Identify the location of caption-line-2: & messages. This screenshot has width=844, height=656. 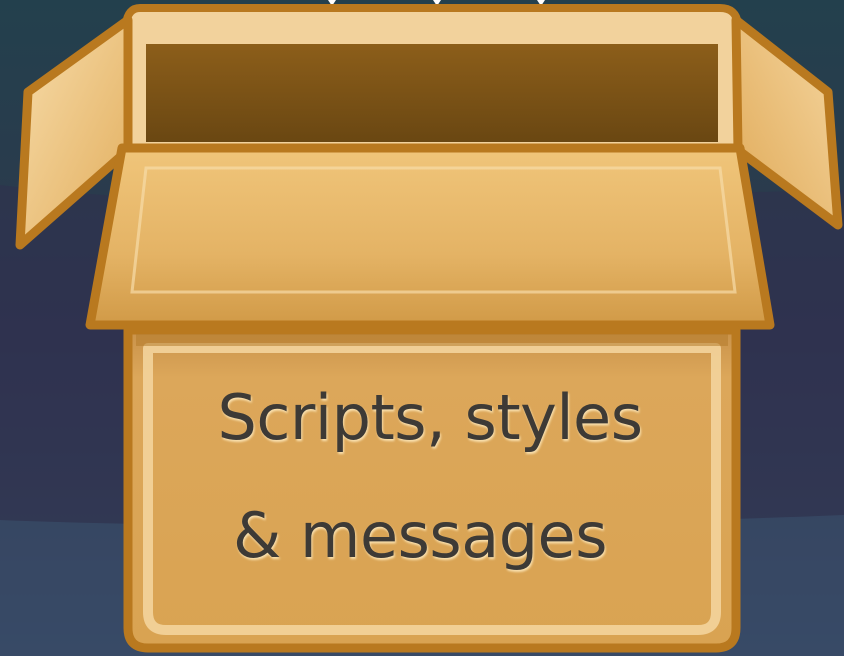
(420, 535).